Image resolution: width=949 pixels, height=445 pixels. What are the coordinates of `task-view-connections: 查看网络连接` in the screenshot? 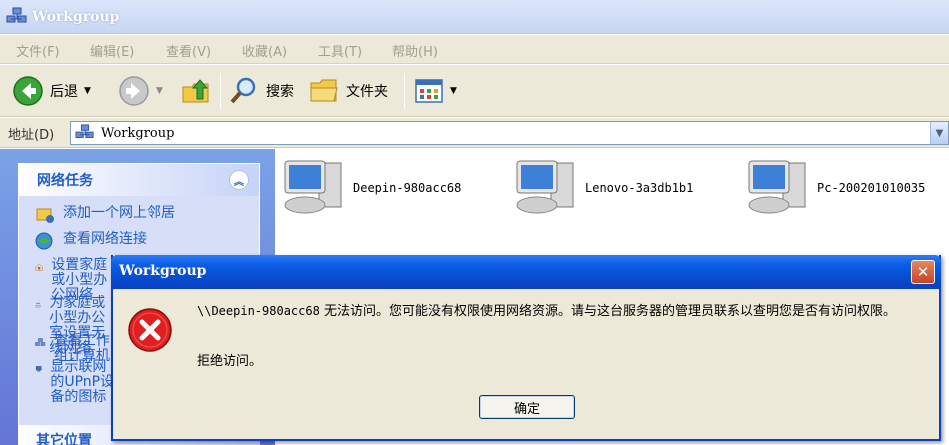 It's located at (91, 241).